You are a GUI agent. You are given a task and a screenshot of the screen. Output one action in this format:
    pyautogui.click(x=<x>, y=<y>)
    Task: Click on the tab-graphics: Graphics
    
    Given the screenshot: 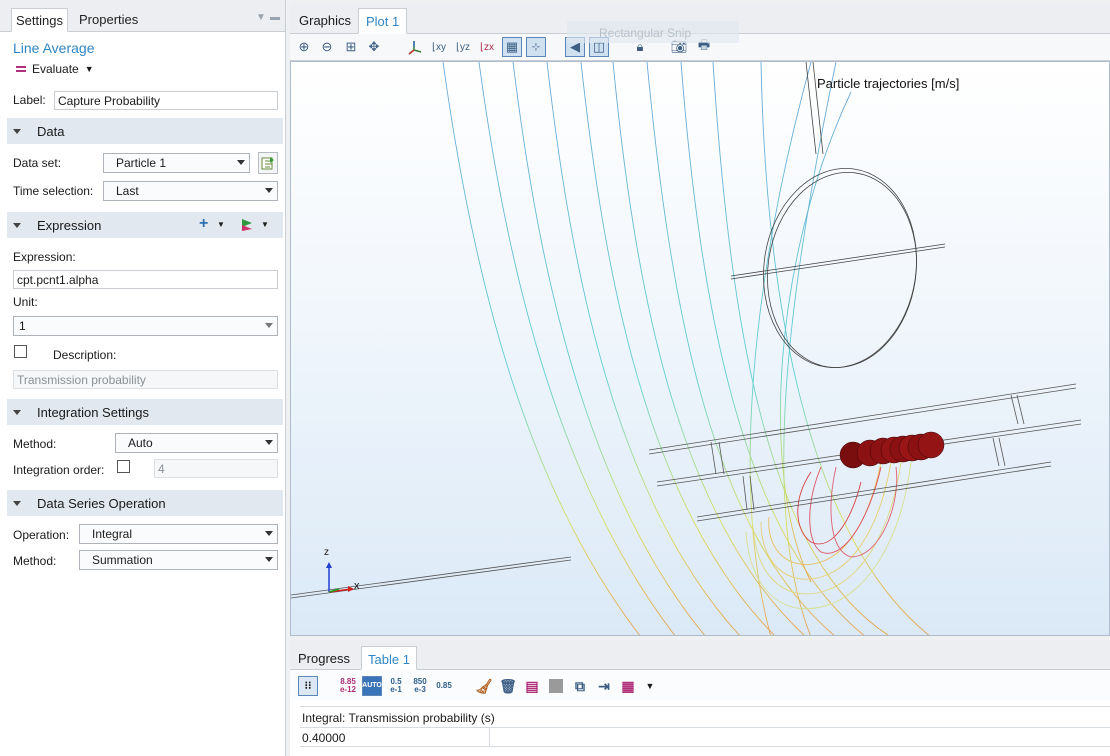 What is the action you would take?
    pyautogui.click(x=325, y=21)
    